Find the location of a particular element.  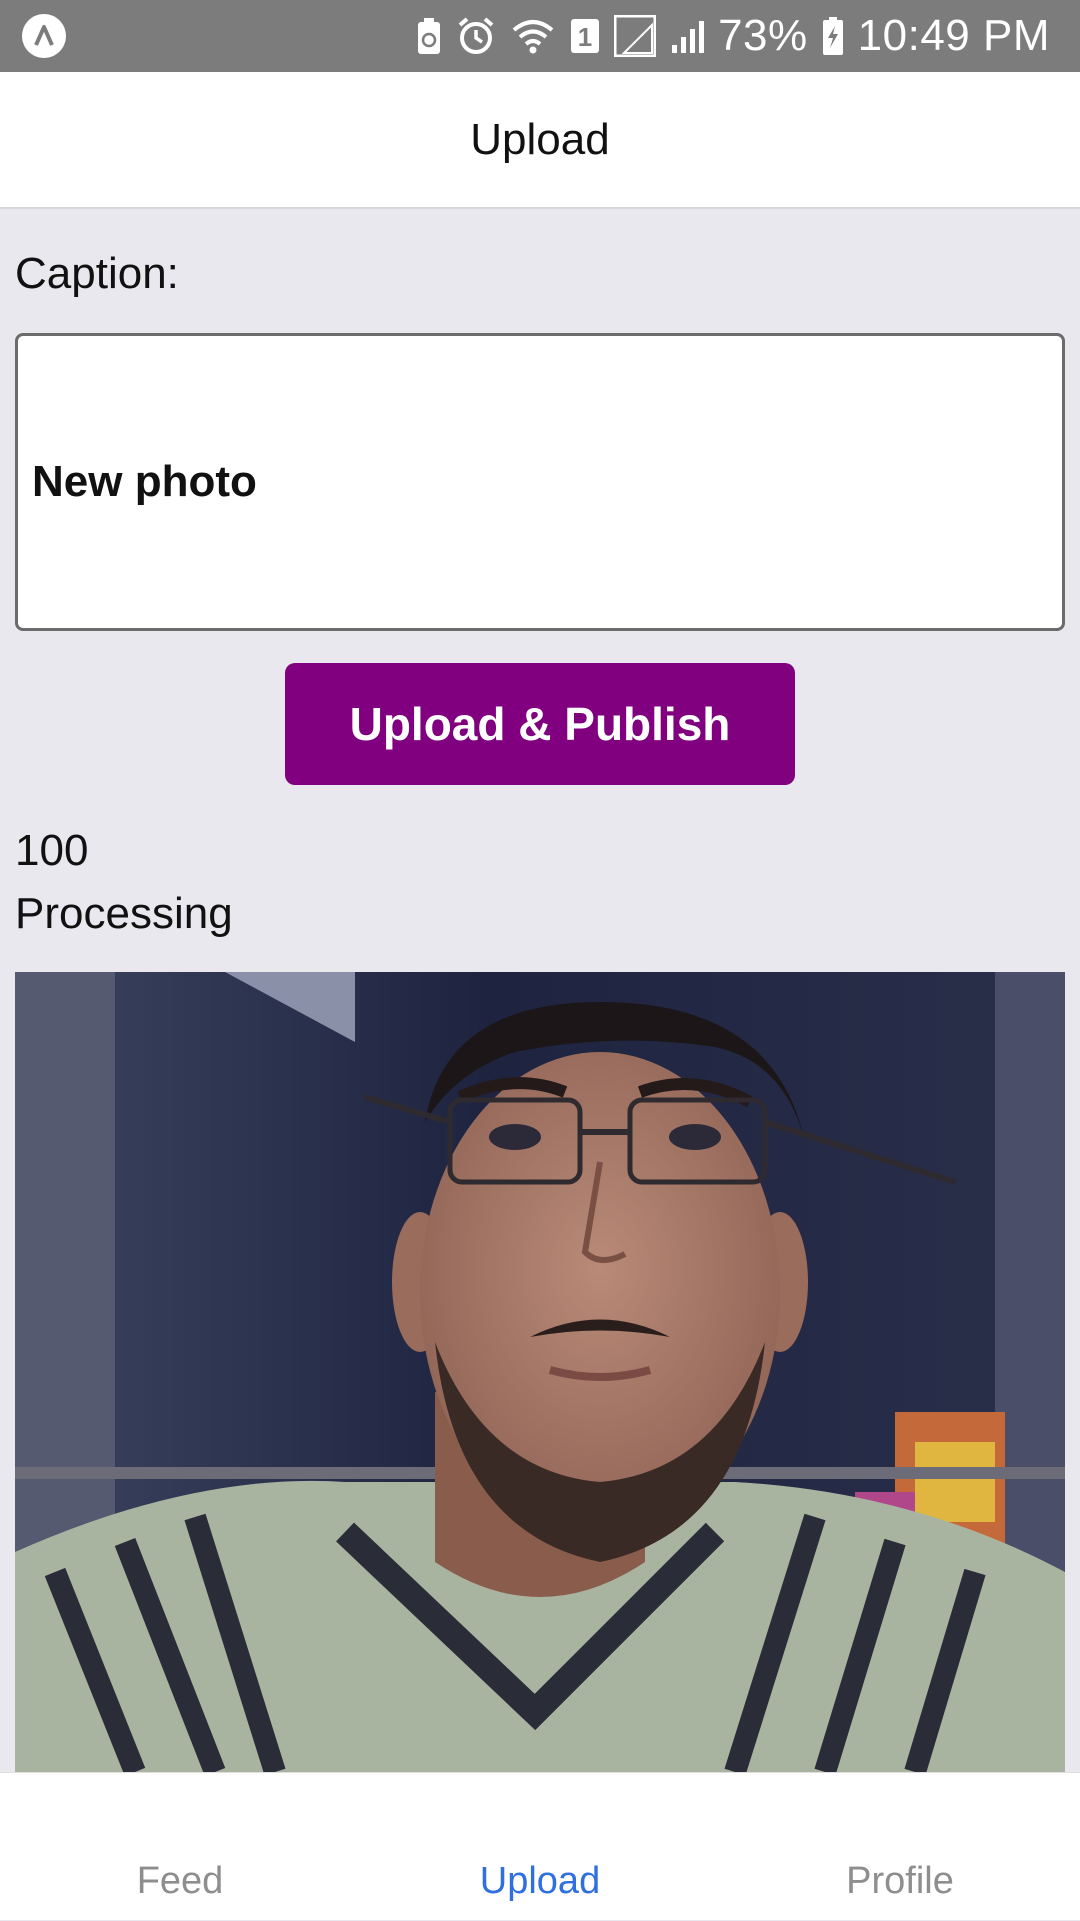

clock: 10:49 PM is located at coordinates (953, 35).